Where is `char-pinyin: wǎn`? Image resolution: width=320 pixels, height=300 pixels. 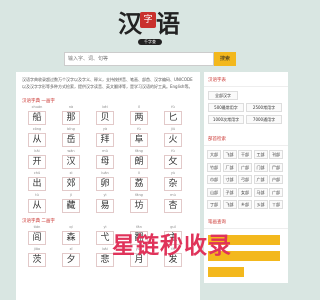
char-pinyin: wǎn is located at coordinates (71, 151).